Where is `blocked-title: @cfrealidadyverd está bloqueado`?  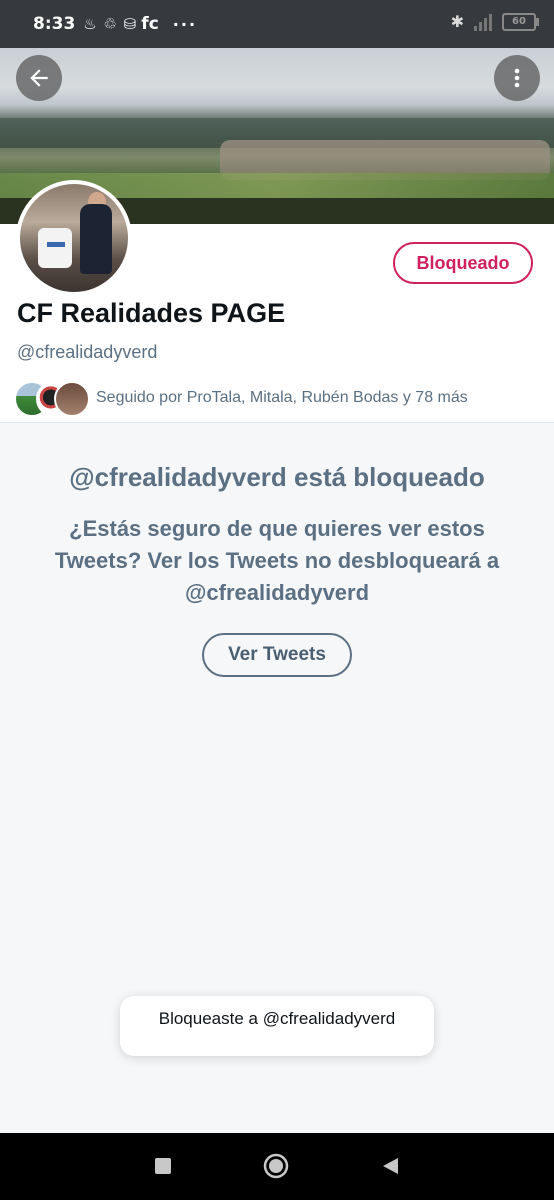
blocked-title: @cfrealidadyverd está bloqueado is located at coordinates (277, 477).